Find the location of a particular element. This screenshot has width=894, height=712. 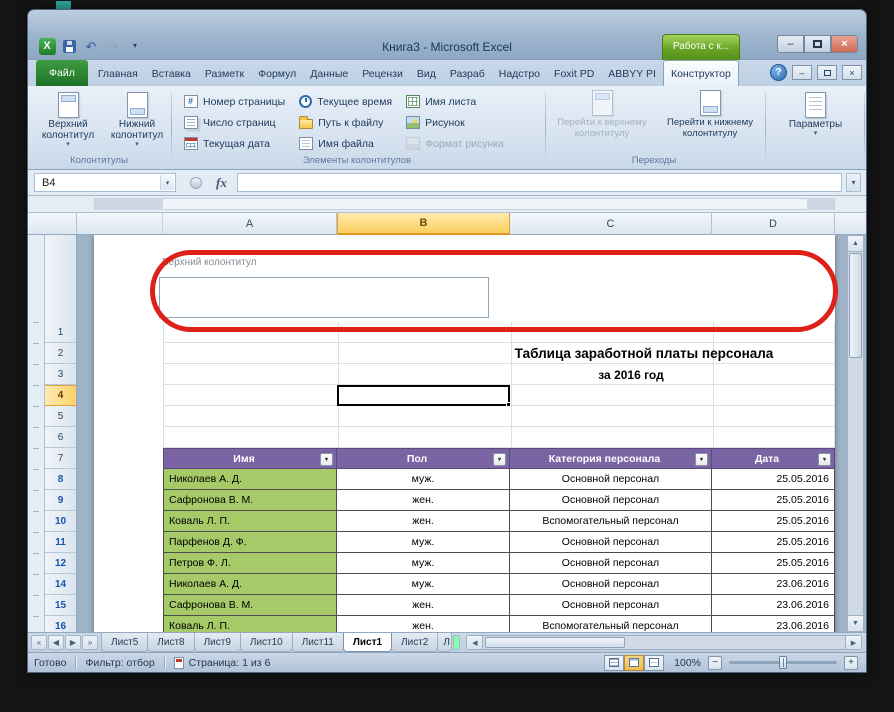

column-header: D is located at coordinates (773, 224).